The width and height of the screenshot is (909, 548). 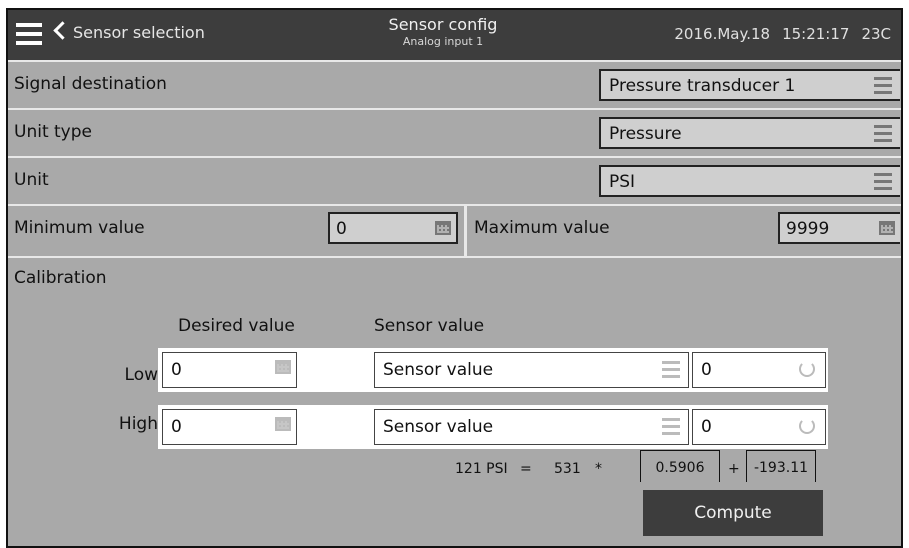 What do you see at coordinates (341, 229) in the screenshot?
I see `minimum-value-text: 0` at bounding box center [341, 229].